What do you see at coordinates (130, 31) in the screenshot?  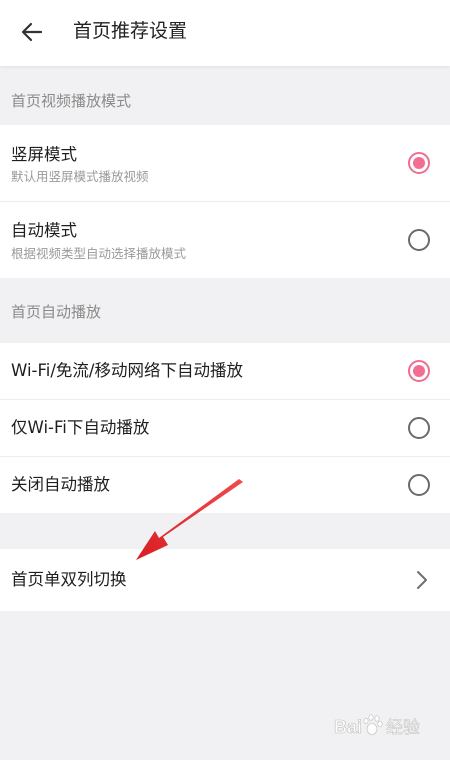 I see `page-title: 首页推荐设置` at bounding box center [130, 31].